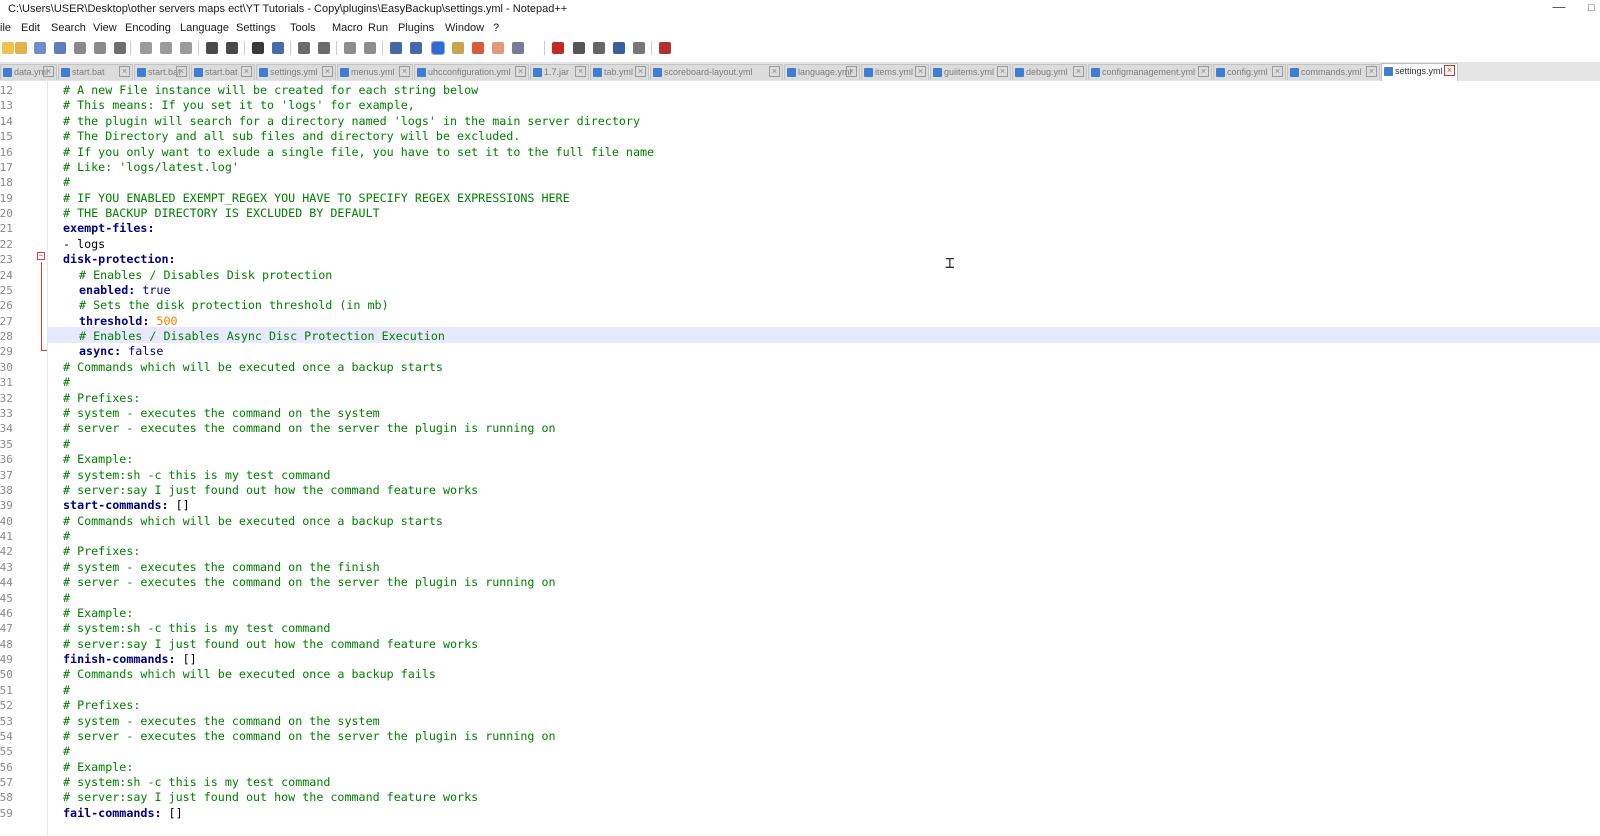  Describe the element at coordinates (166, 48) in the screenshot. I see `copy-icon` at that location.